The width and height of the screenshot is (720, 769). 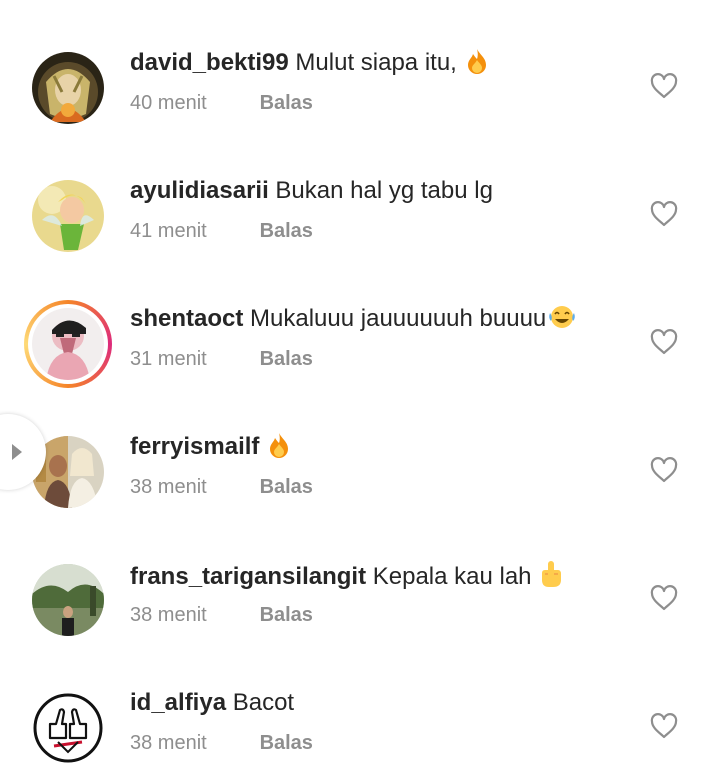 What do you see at coordinates (248, 576) in the screenshot?
I see `comment-username: frans_tarigansilangit` at bounding box center [248, 576].